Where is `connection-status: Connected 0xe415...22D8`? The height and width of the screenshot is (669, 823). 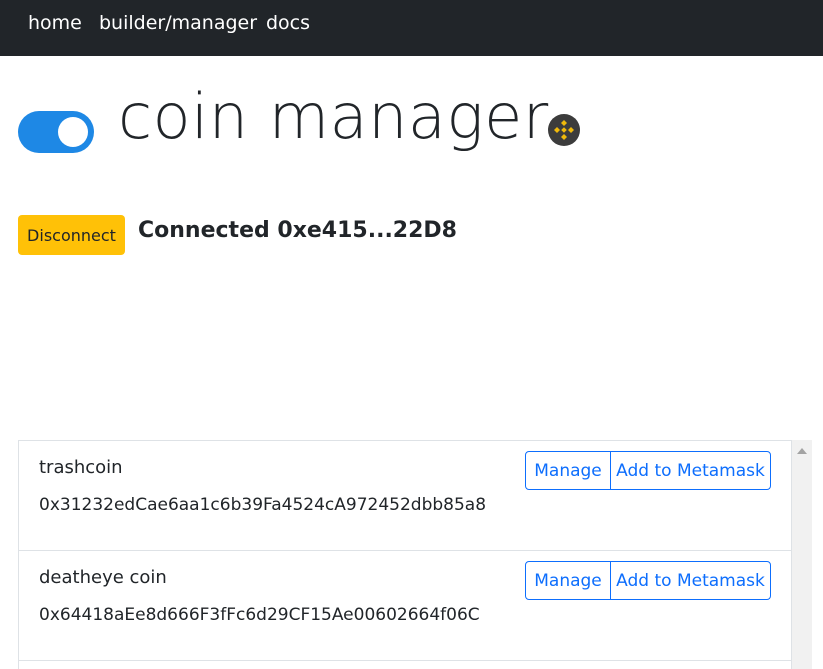 connection-status: Connected 0xe415...22D8 is located at coordinates (297, 230).